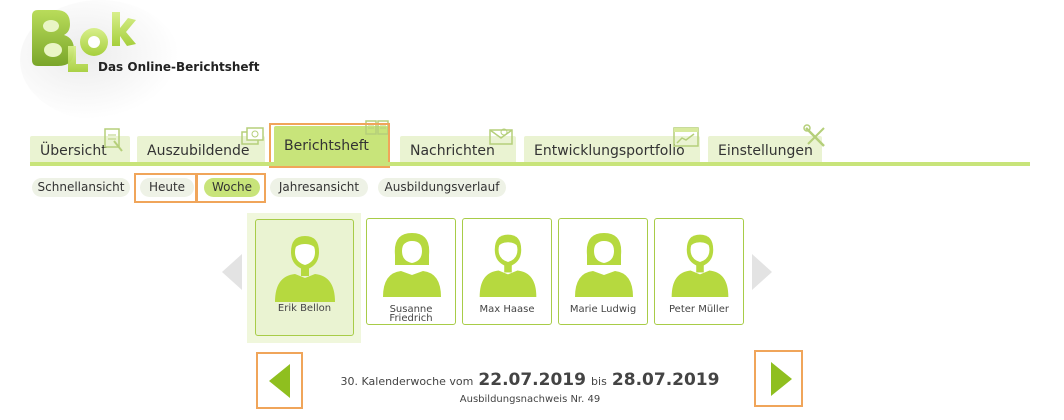 The width and height of the screenshot is (1064, 420). What do you see at coordinates (609, 151) in the screenshot?
I see `tab-label: Entwicklungsportfolio` at bounding box center [609, 151].